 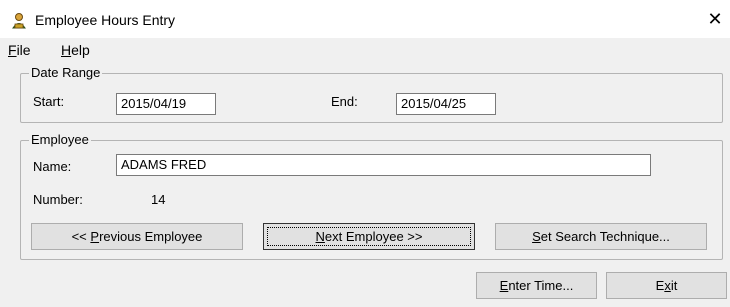 What do you see at coordinates (23, 50) in the screenshot?
I see `menu-file-label: ile` at bounding box center [23, 50].